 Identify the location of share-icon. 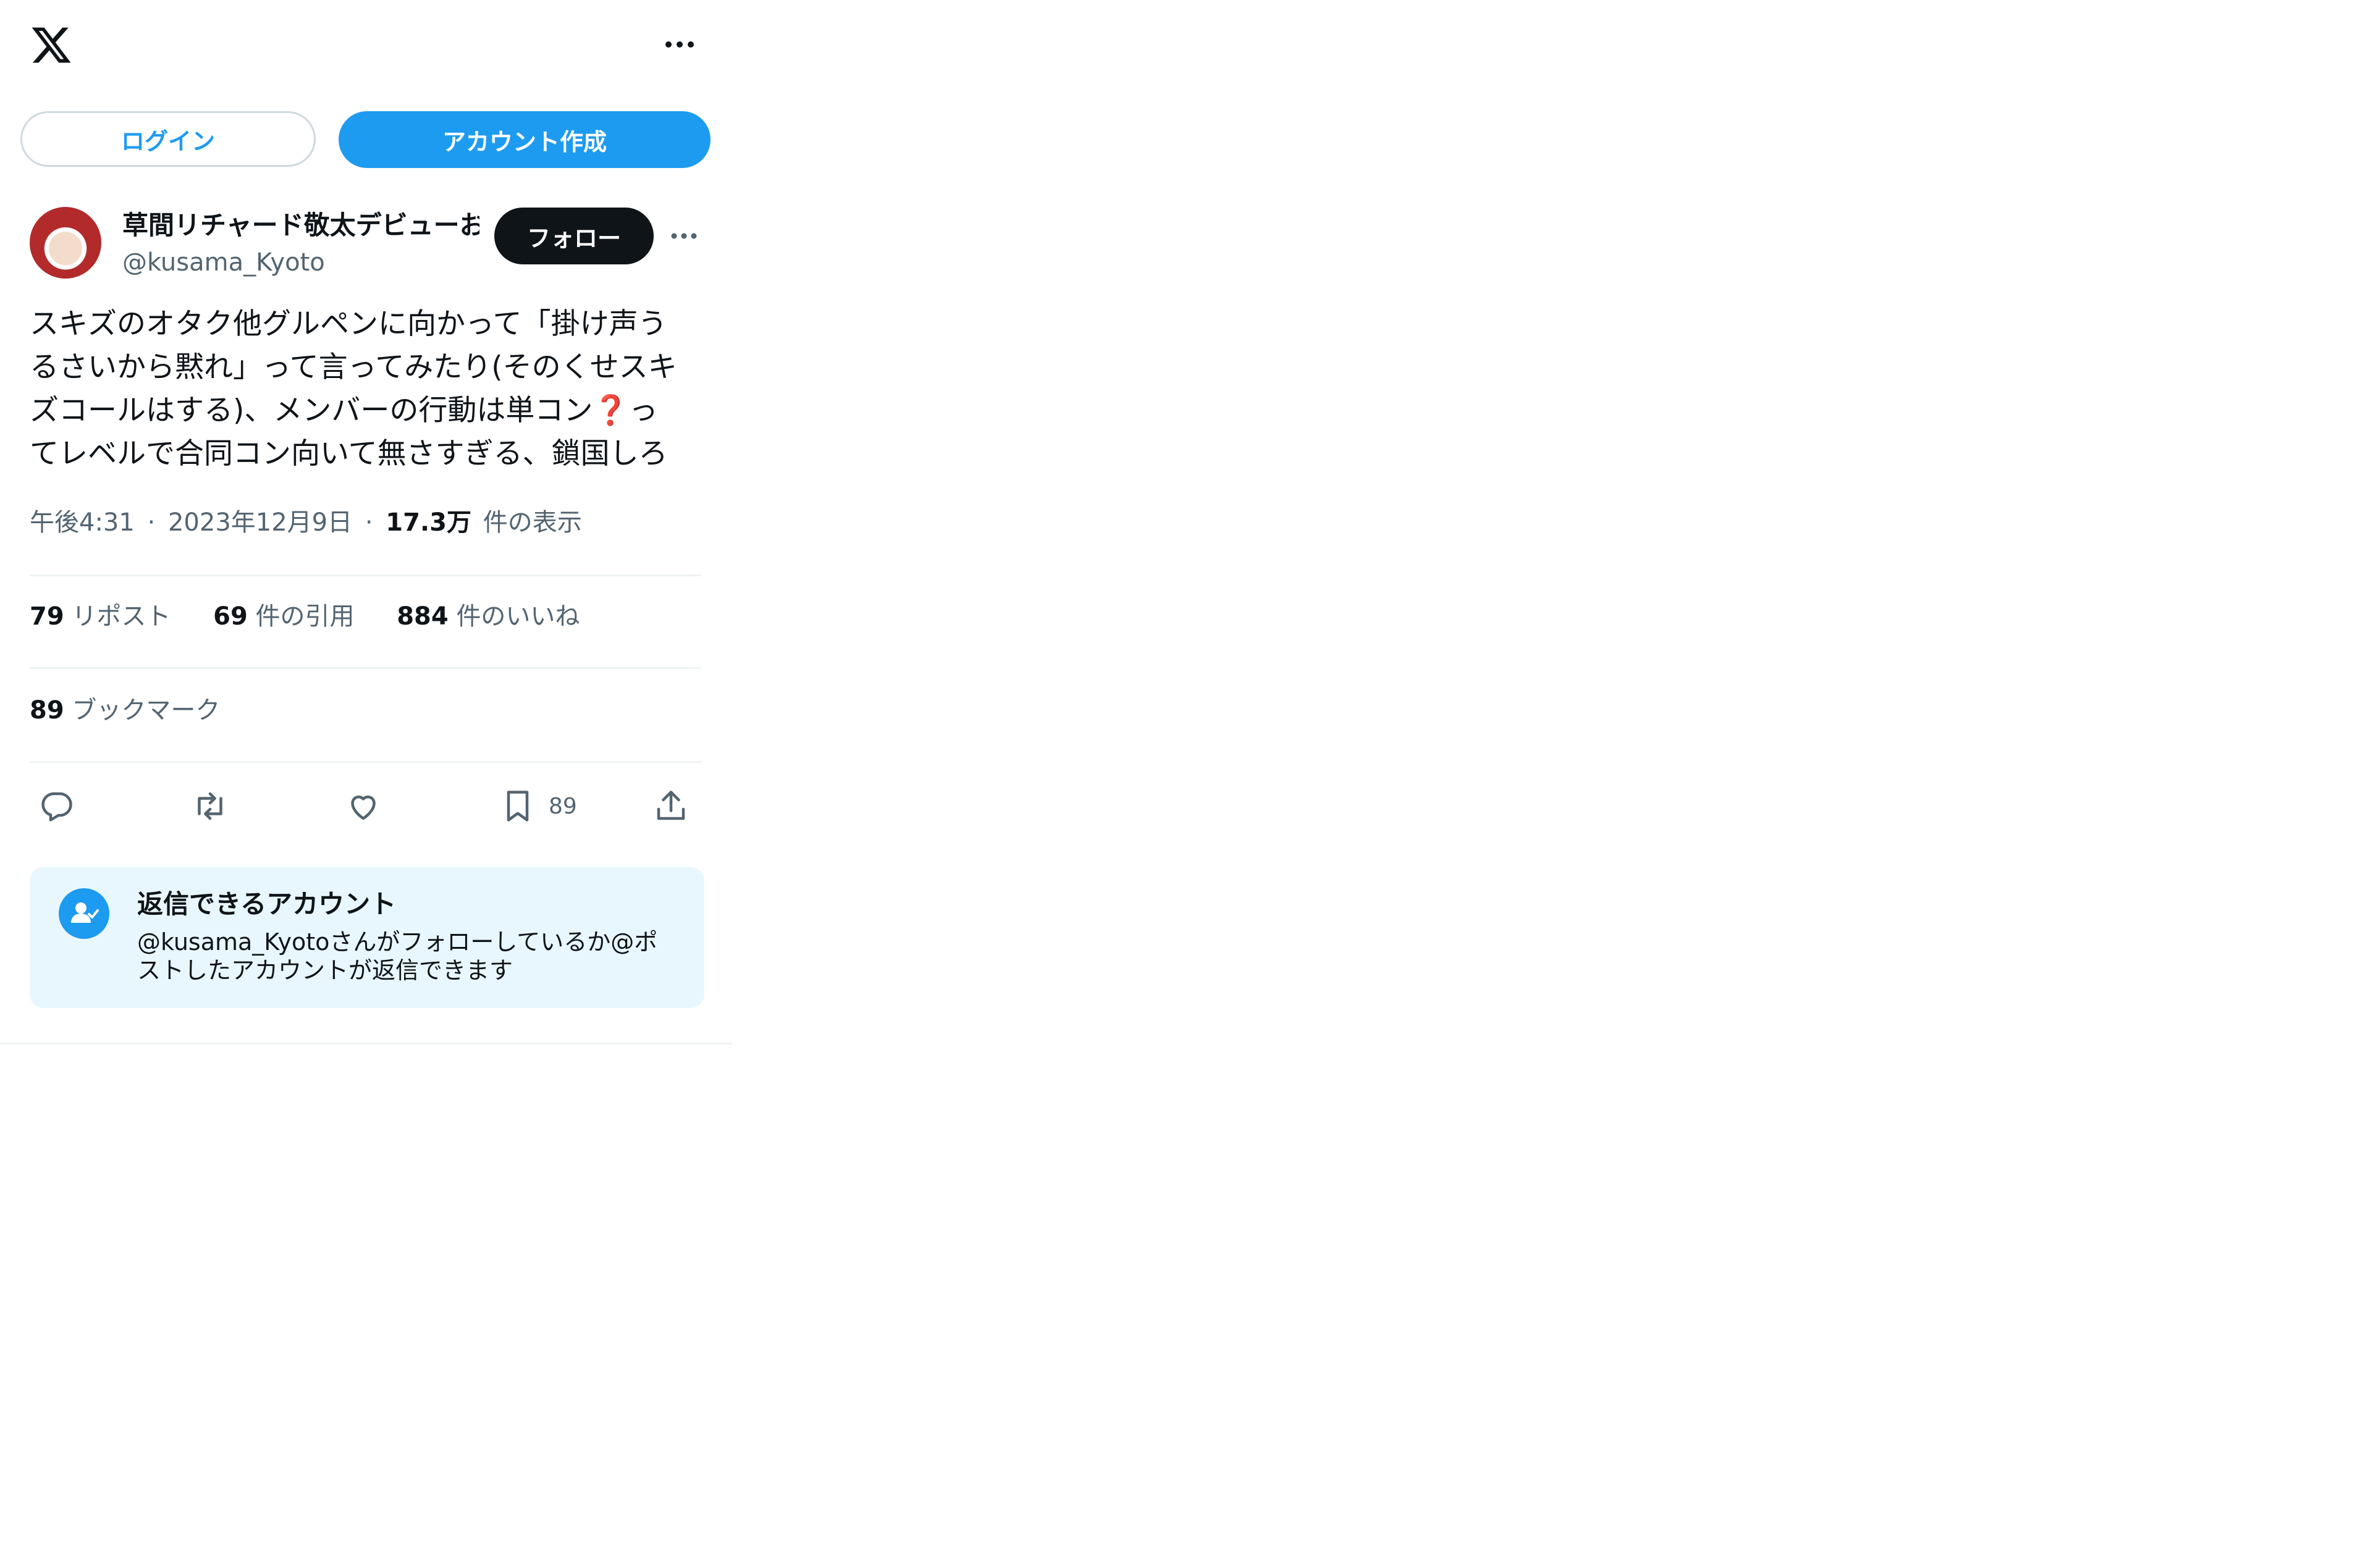
(671, 806).